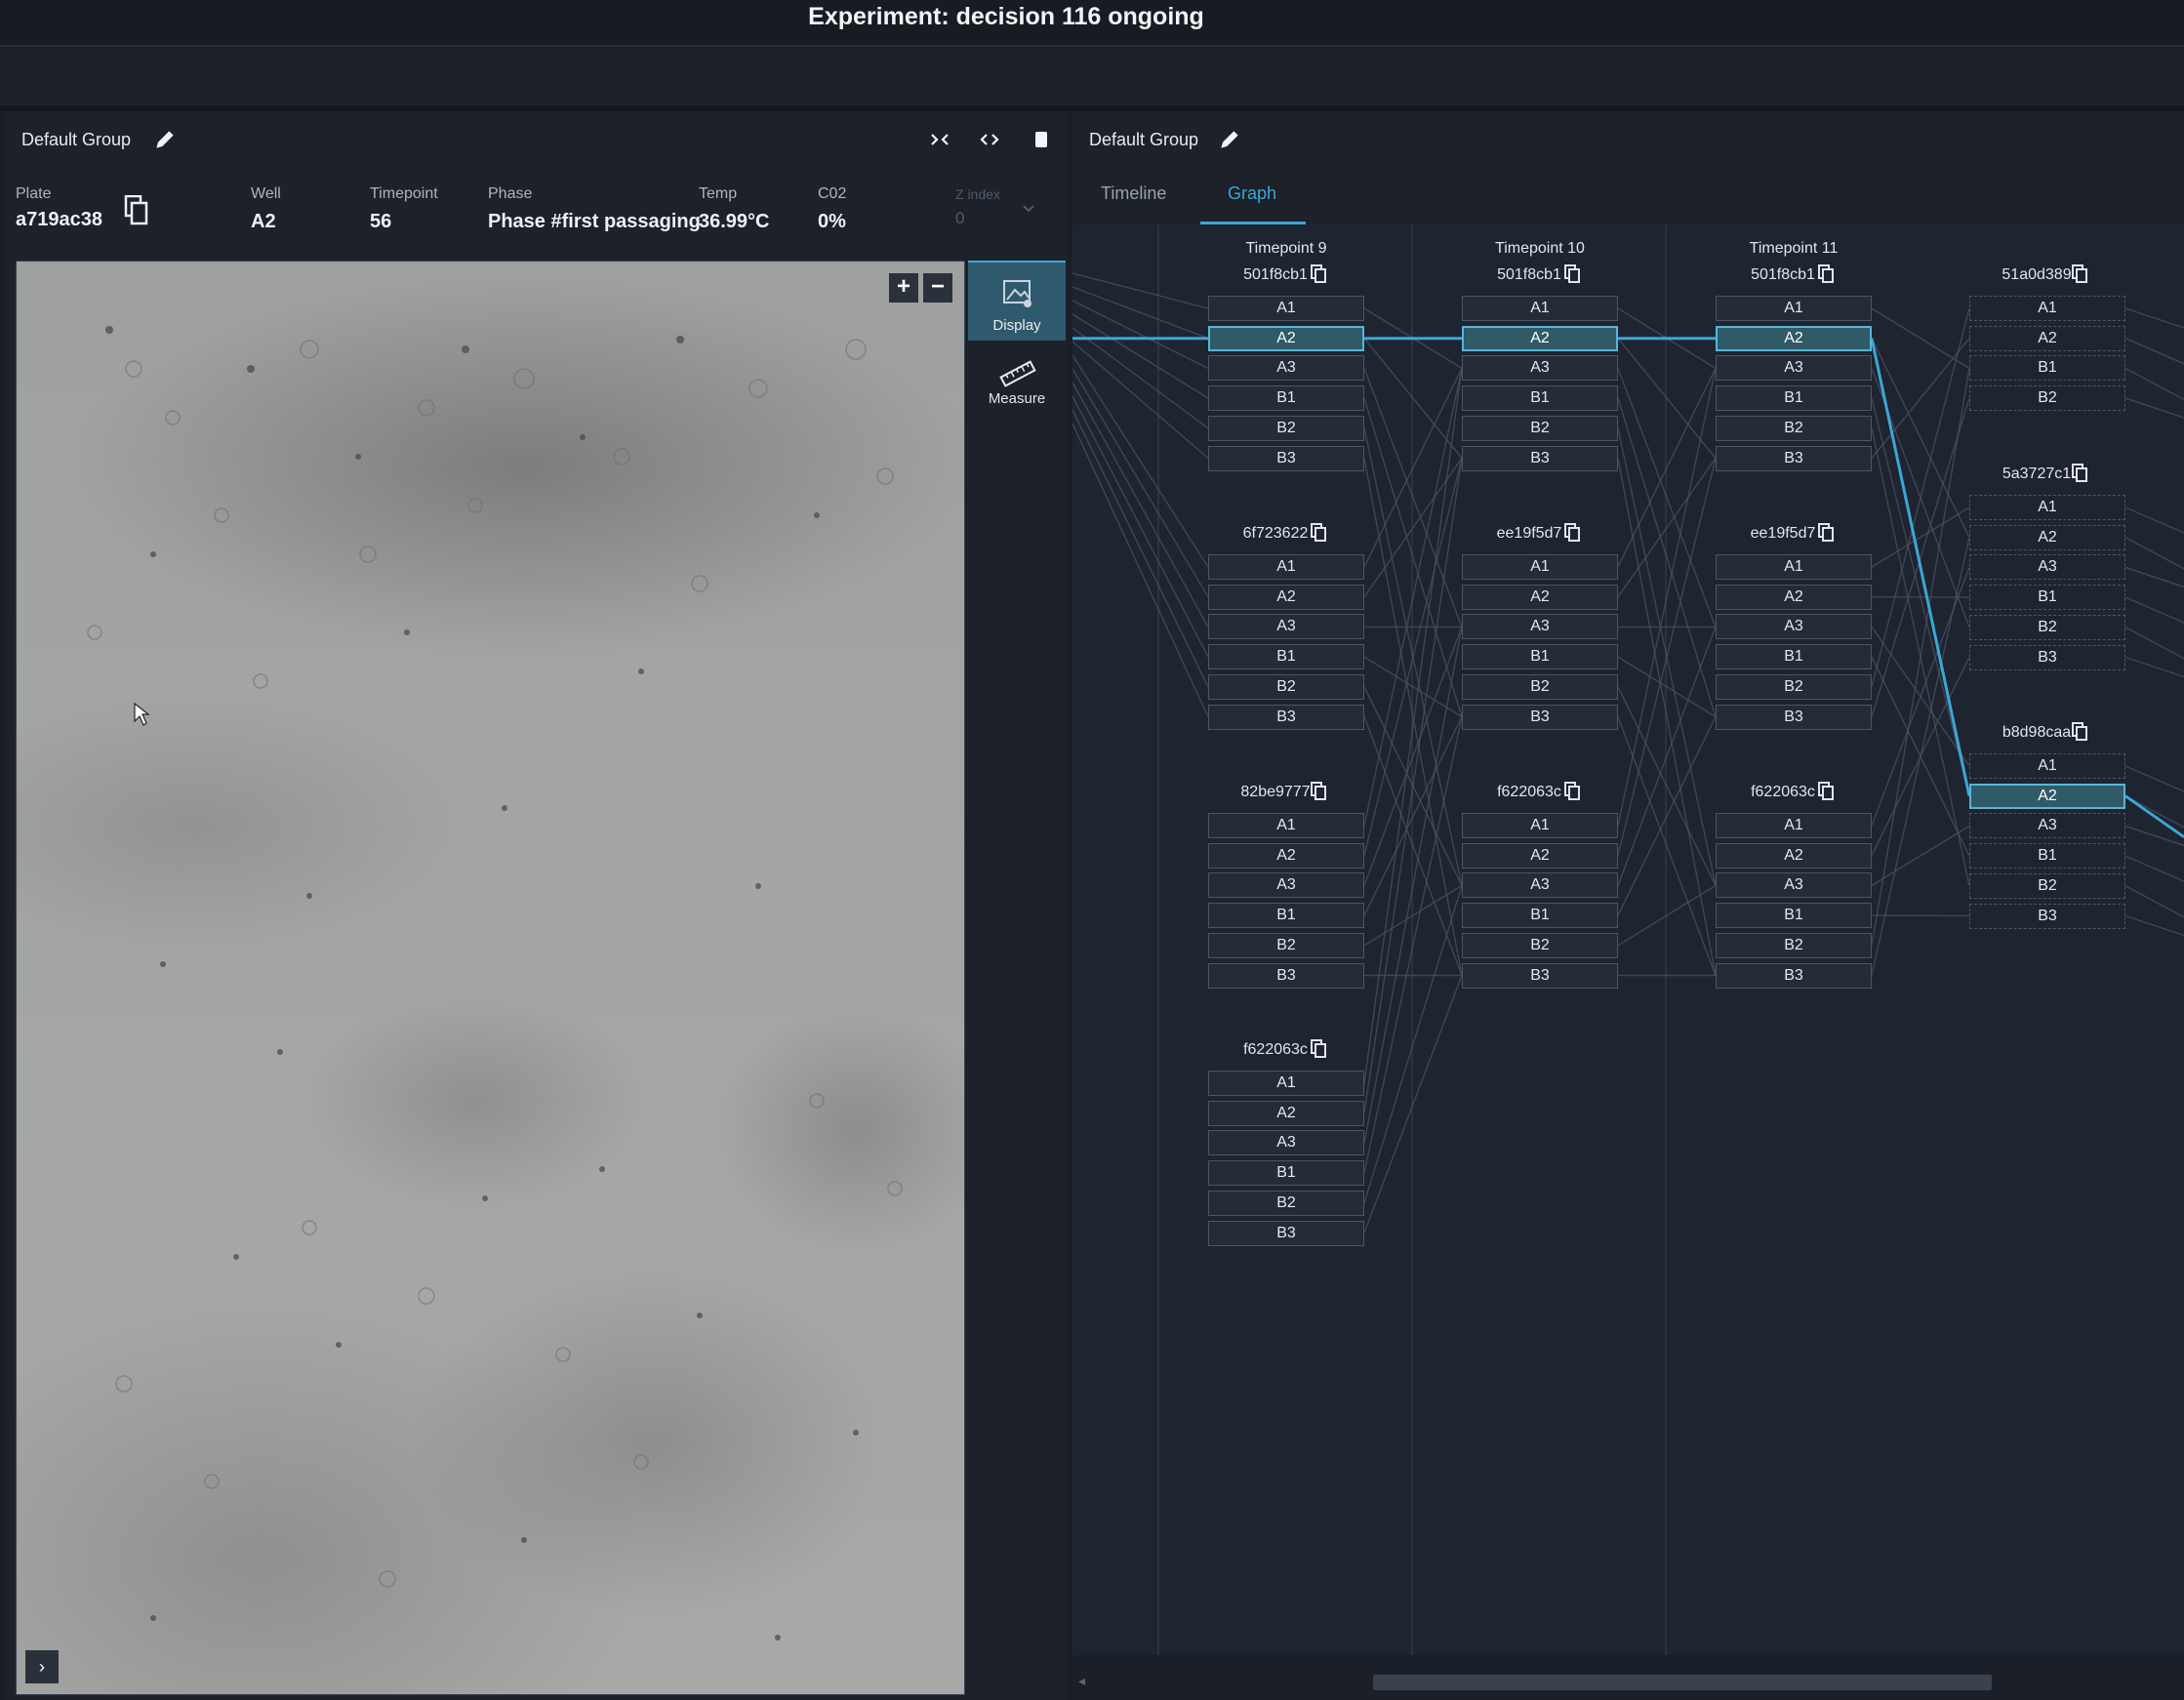 The width and height of the screenshot is (2184, 1700). I want to click on collapse-icon, so click(939, 139).